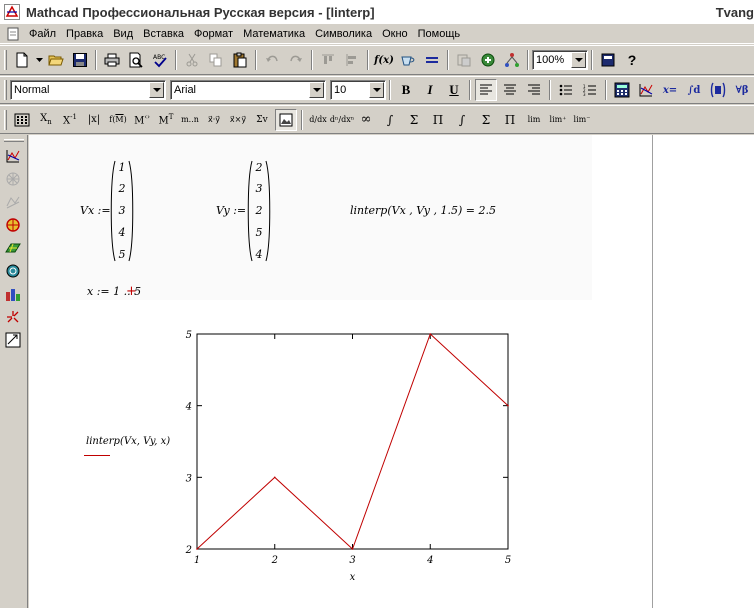 The image size is (754, 608). I want to click on undo-icon, so click(272, 60).